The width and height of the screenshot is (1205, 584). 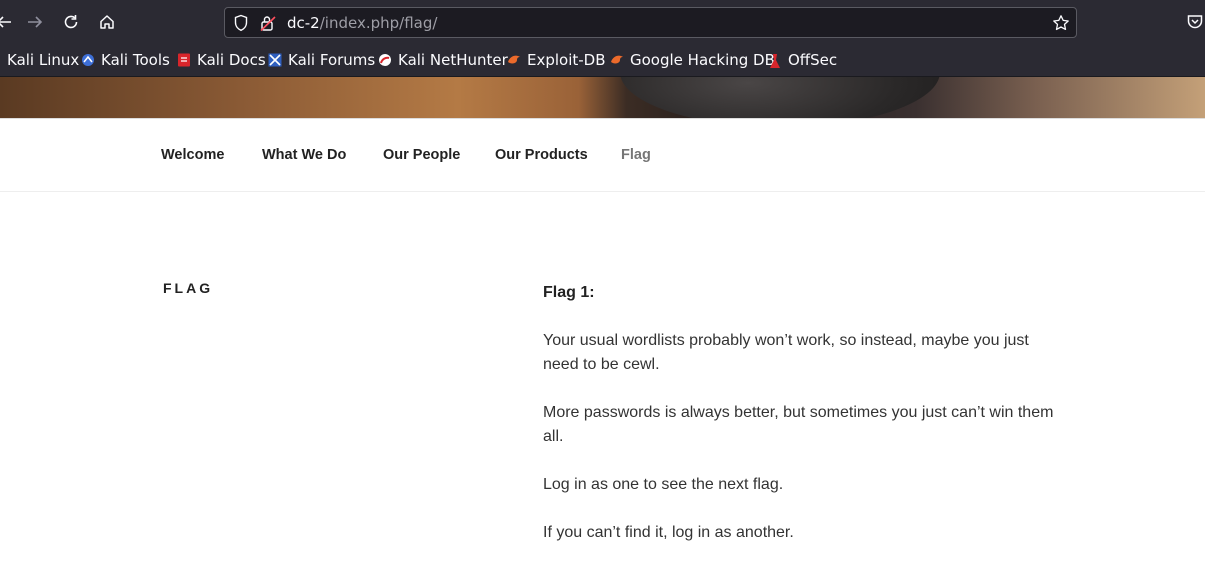 I want to click on url-host: dc-2, so click(x=303, y=23).